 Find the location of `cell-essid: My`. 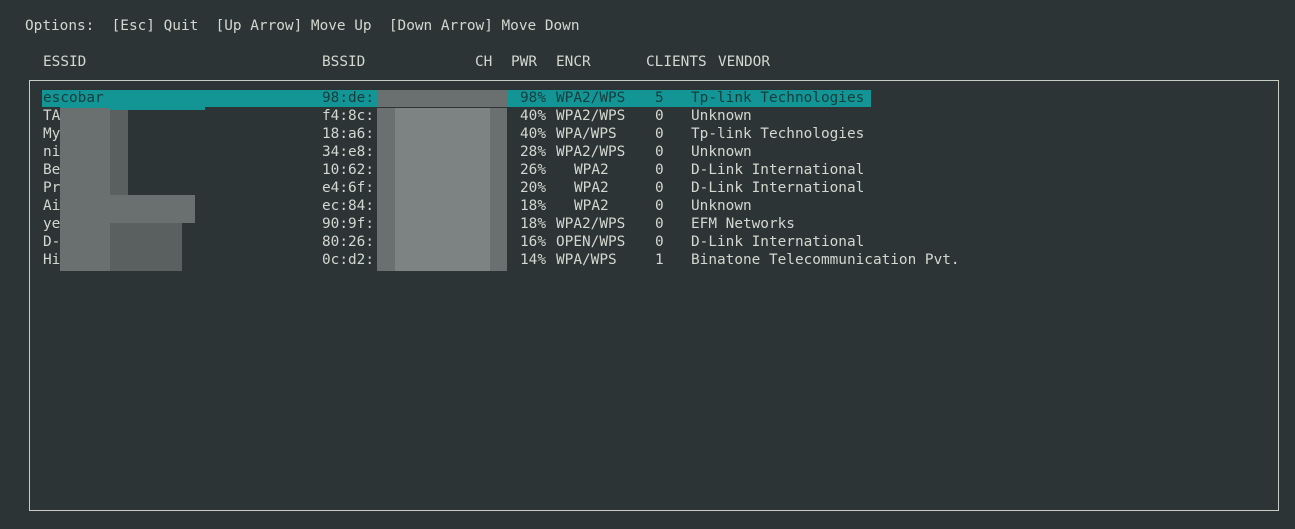

cell-essid: My is located at coordinates (52, 134).